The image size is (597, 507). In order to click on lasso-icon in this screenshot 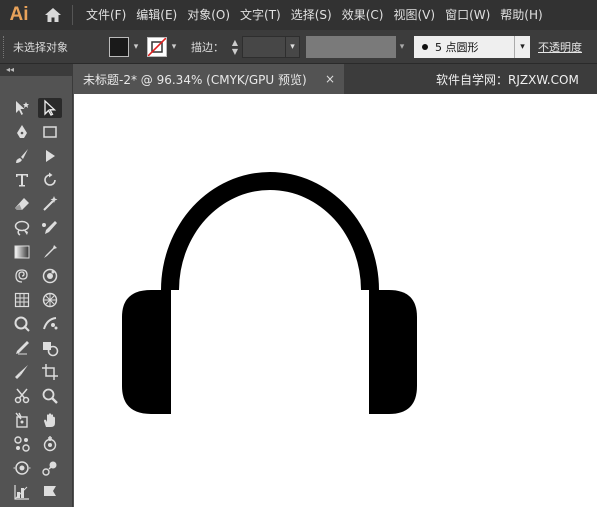, I will do `click(22, 228)`.